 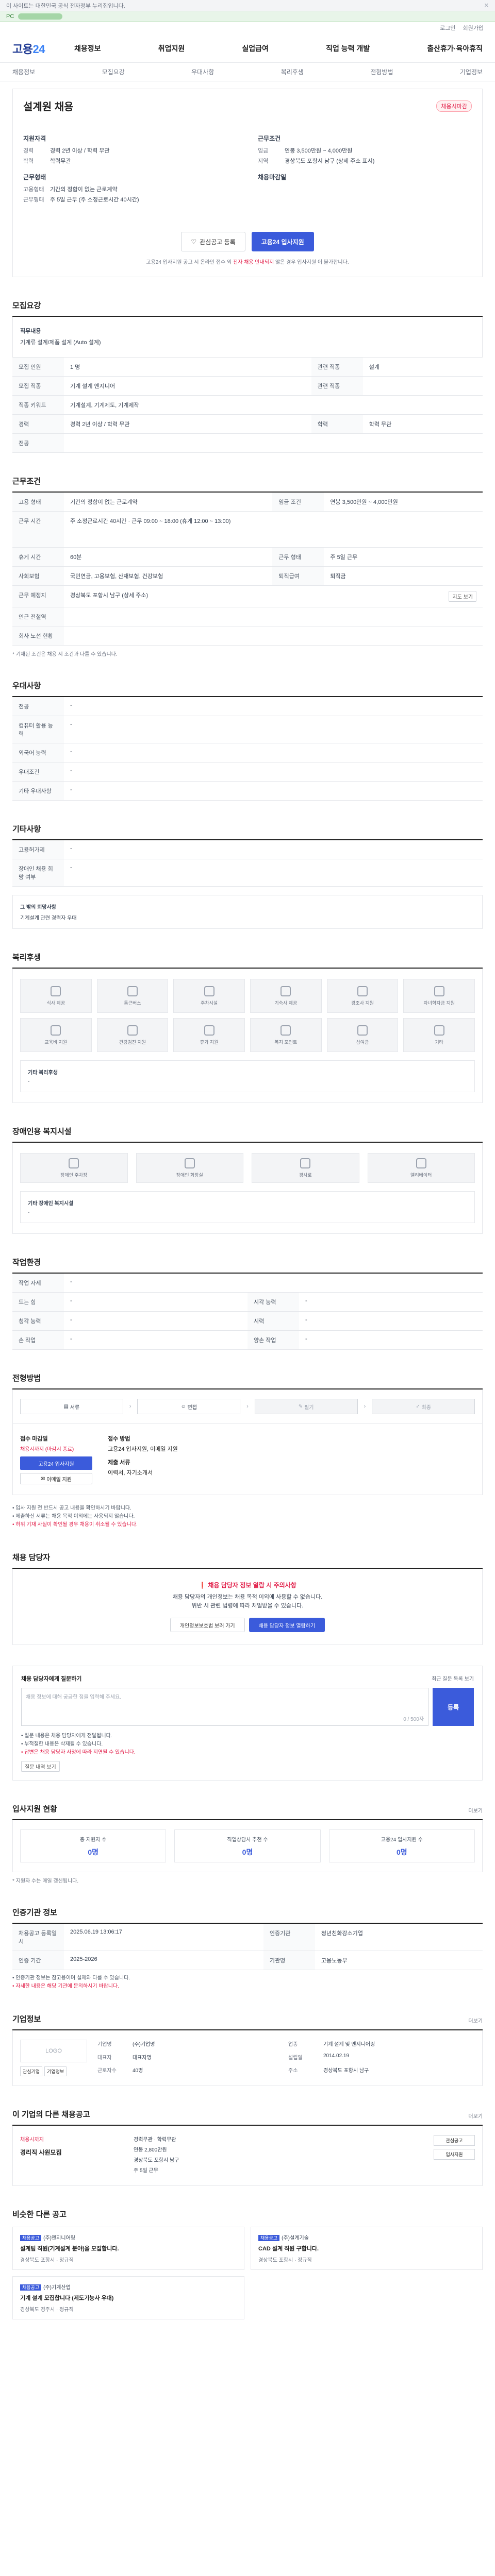 I want to click on tab-preference: 우대사항, so click(x=202, y=71).